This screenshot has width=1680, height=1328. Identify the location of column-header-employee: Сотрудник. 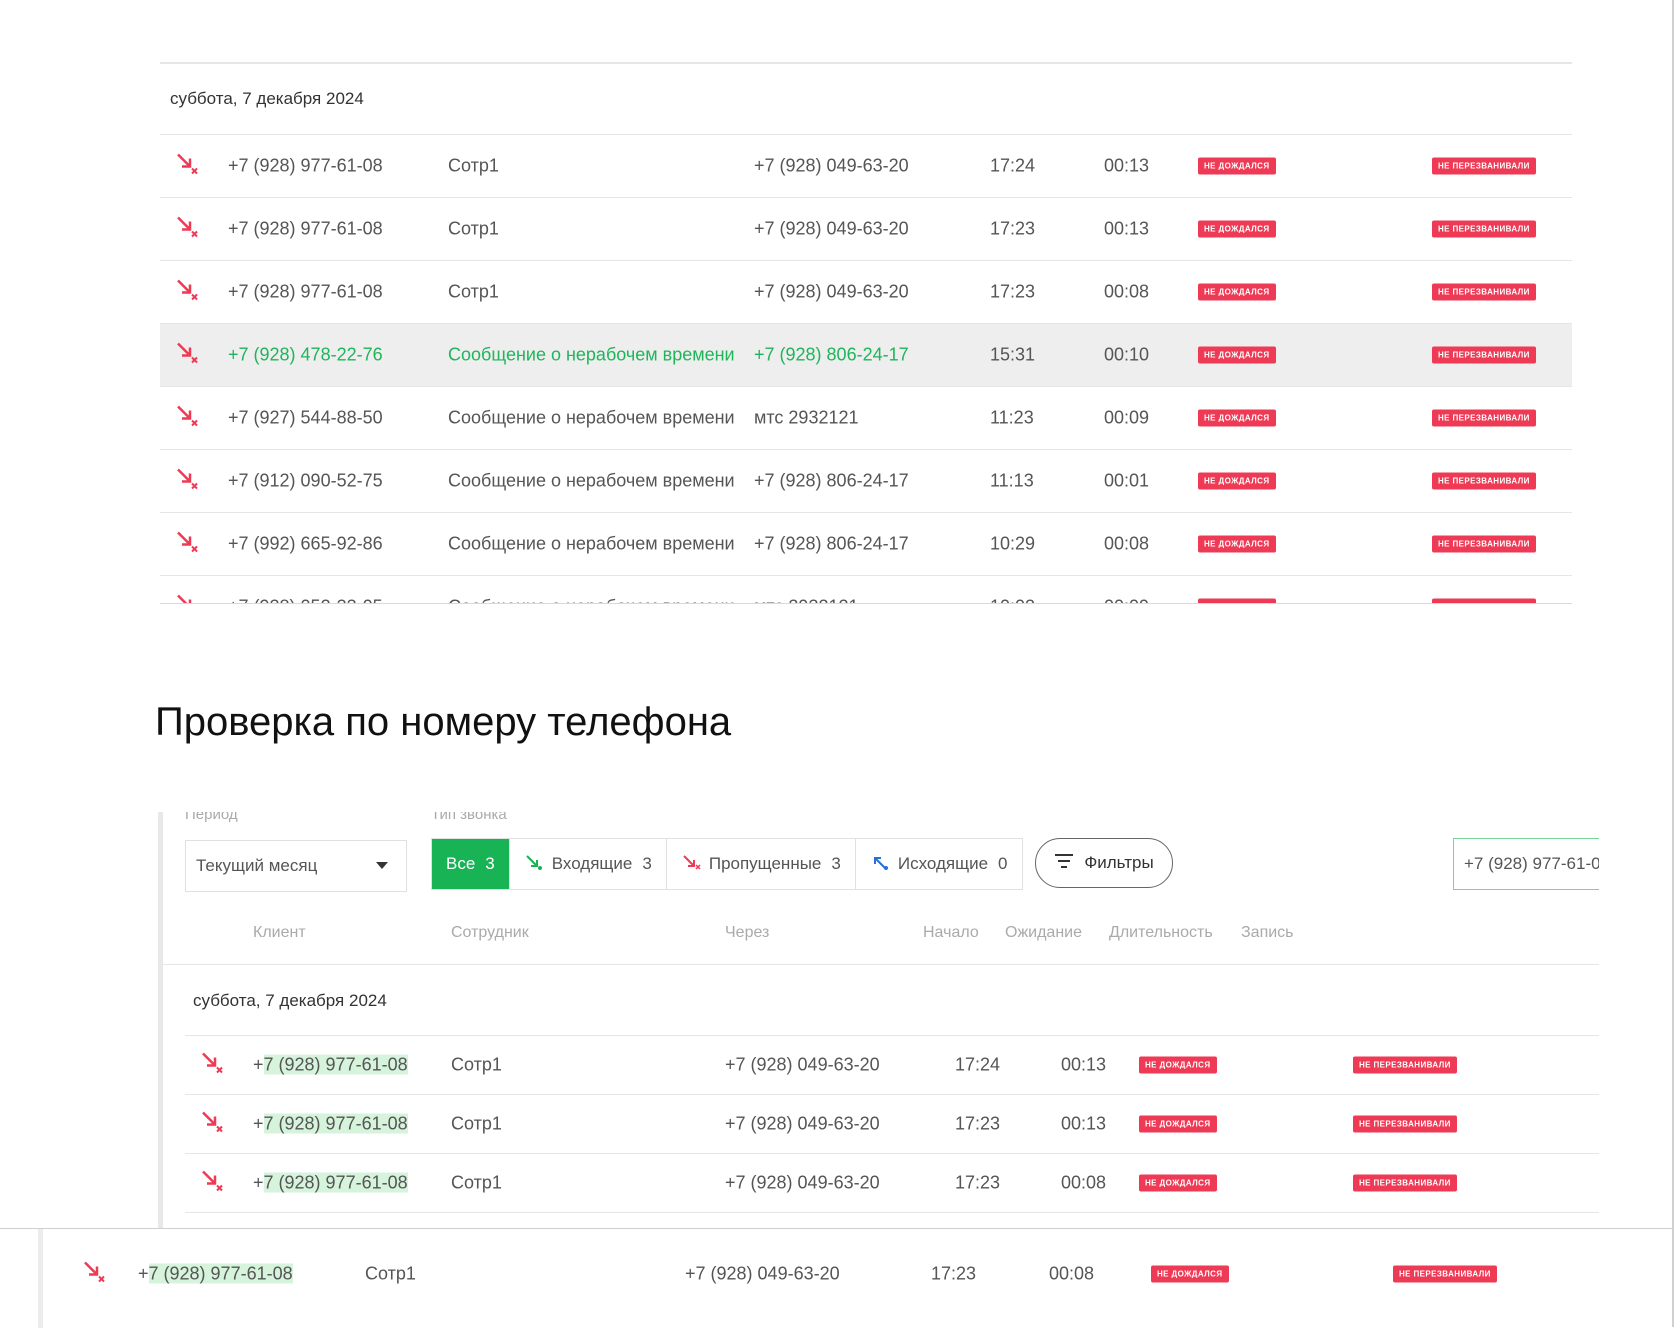
(490, 933).